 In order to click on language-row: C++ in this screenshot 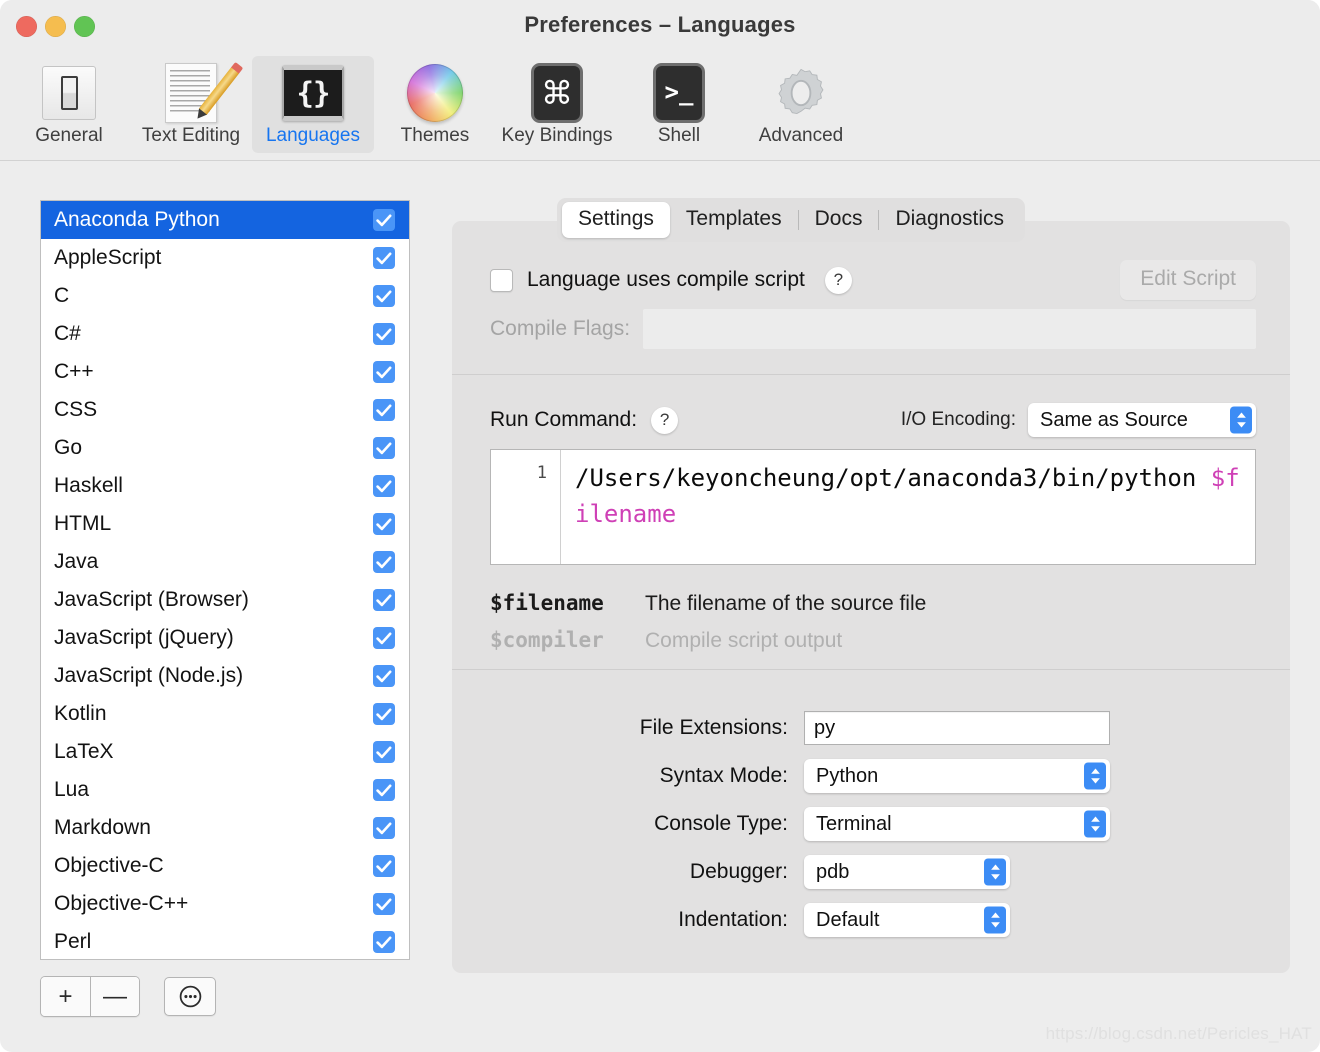, I will do `click(225, 372)`.